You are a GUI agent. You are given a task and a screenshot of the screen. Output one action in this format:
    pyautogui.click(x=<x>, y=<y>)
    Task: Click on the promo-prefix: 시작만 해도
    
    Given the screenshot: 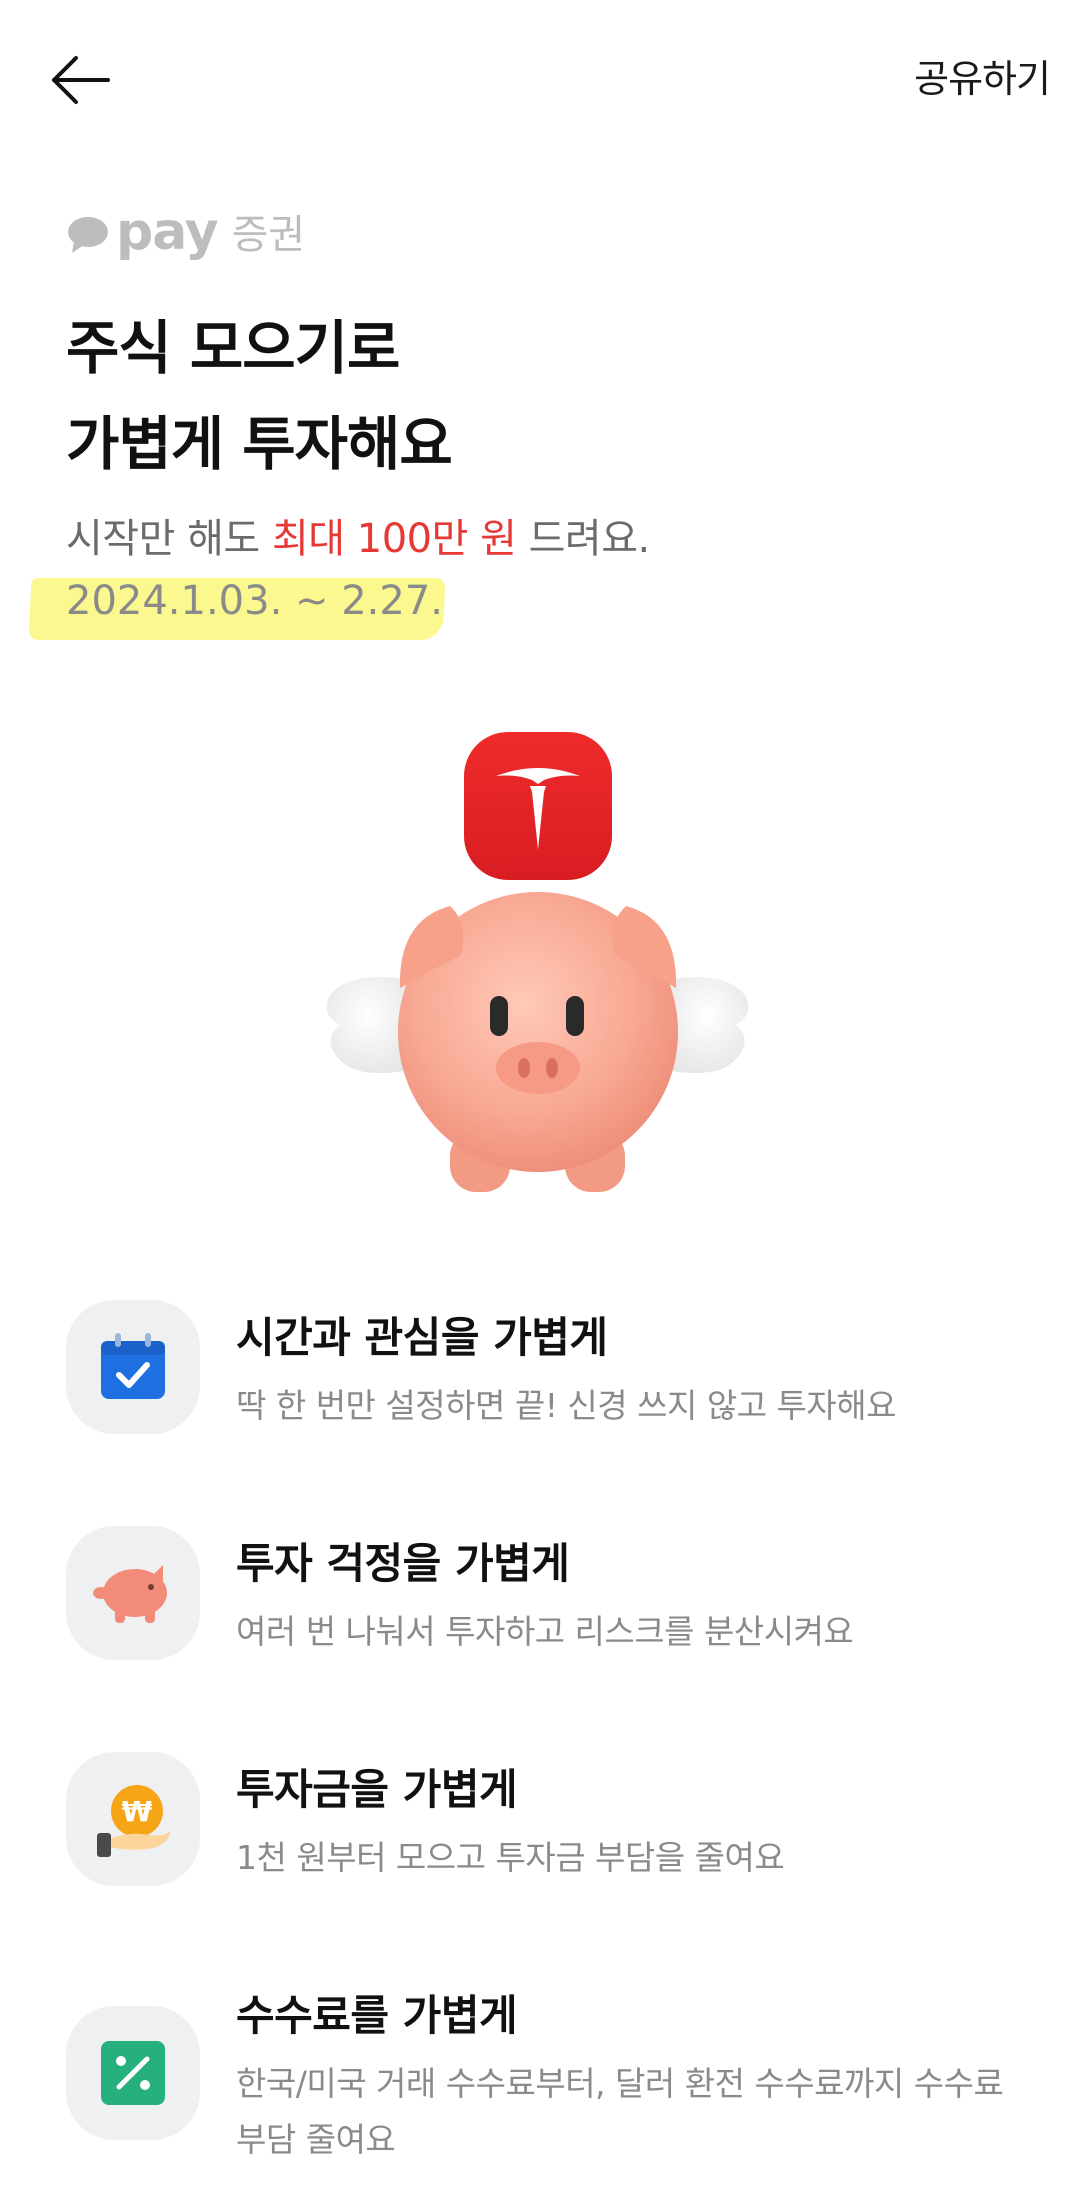 What is the action you would take?
    pyautogui.click(x=169, y=539)
    